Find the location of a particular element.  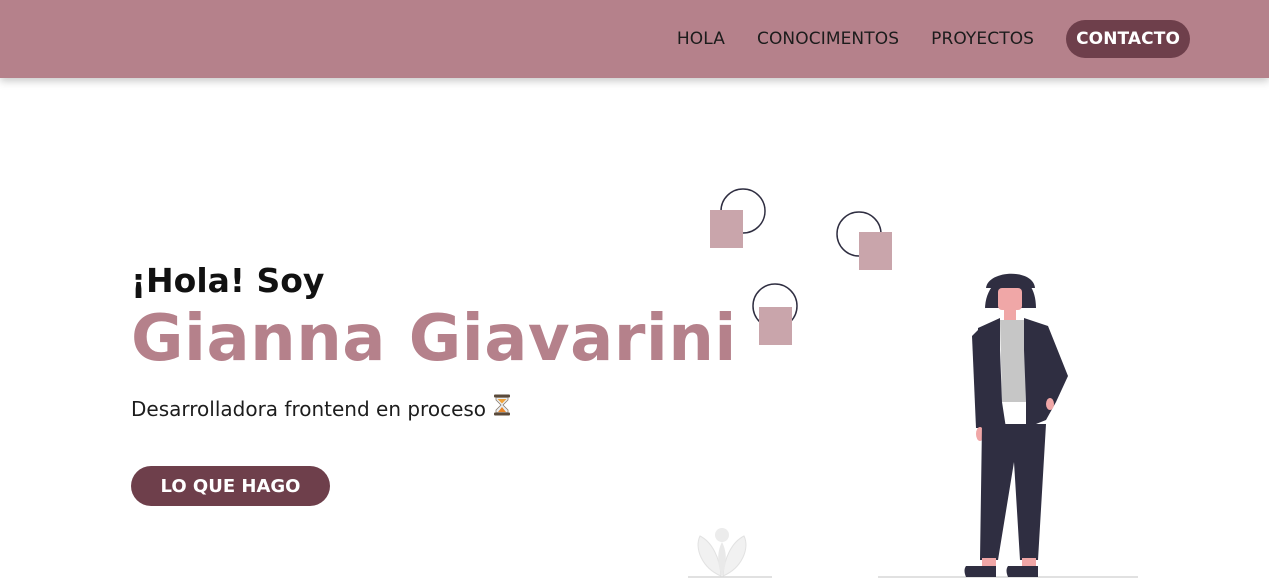

hero-subtitle: Desarrolladora frontend en proceso is located at coordinates (434, 408).